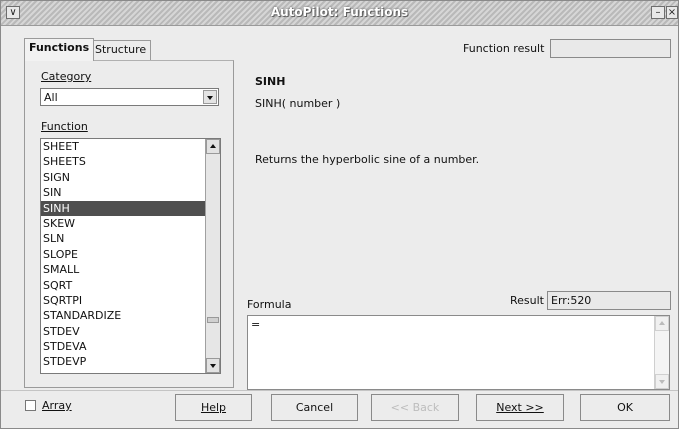 Image resolution: width=679 pixels, height=429 pixels. I want to click on minimize-icon: –, so click(658, 12).